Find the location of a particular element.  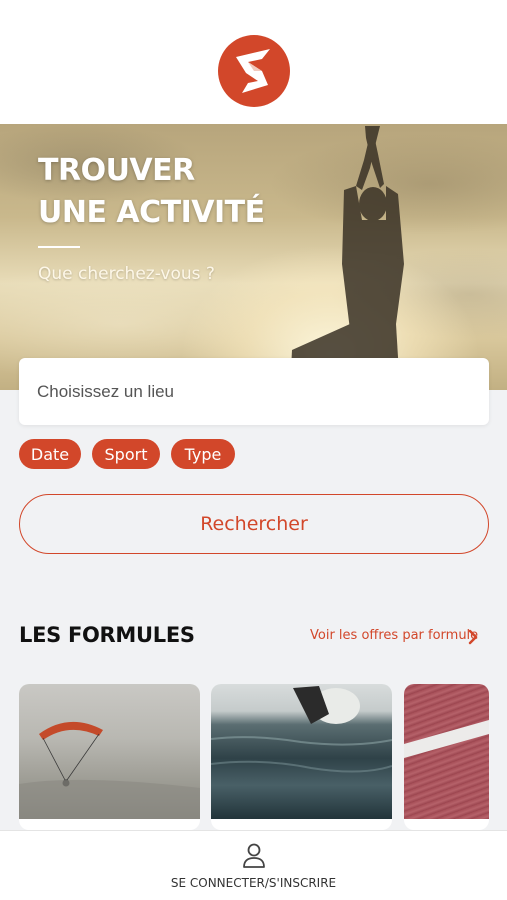

filter-chip-date: Date is located at coordinates (50, 454).